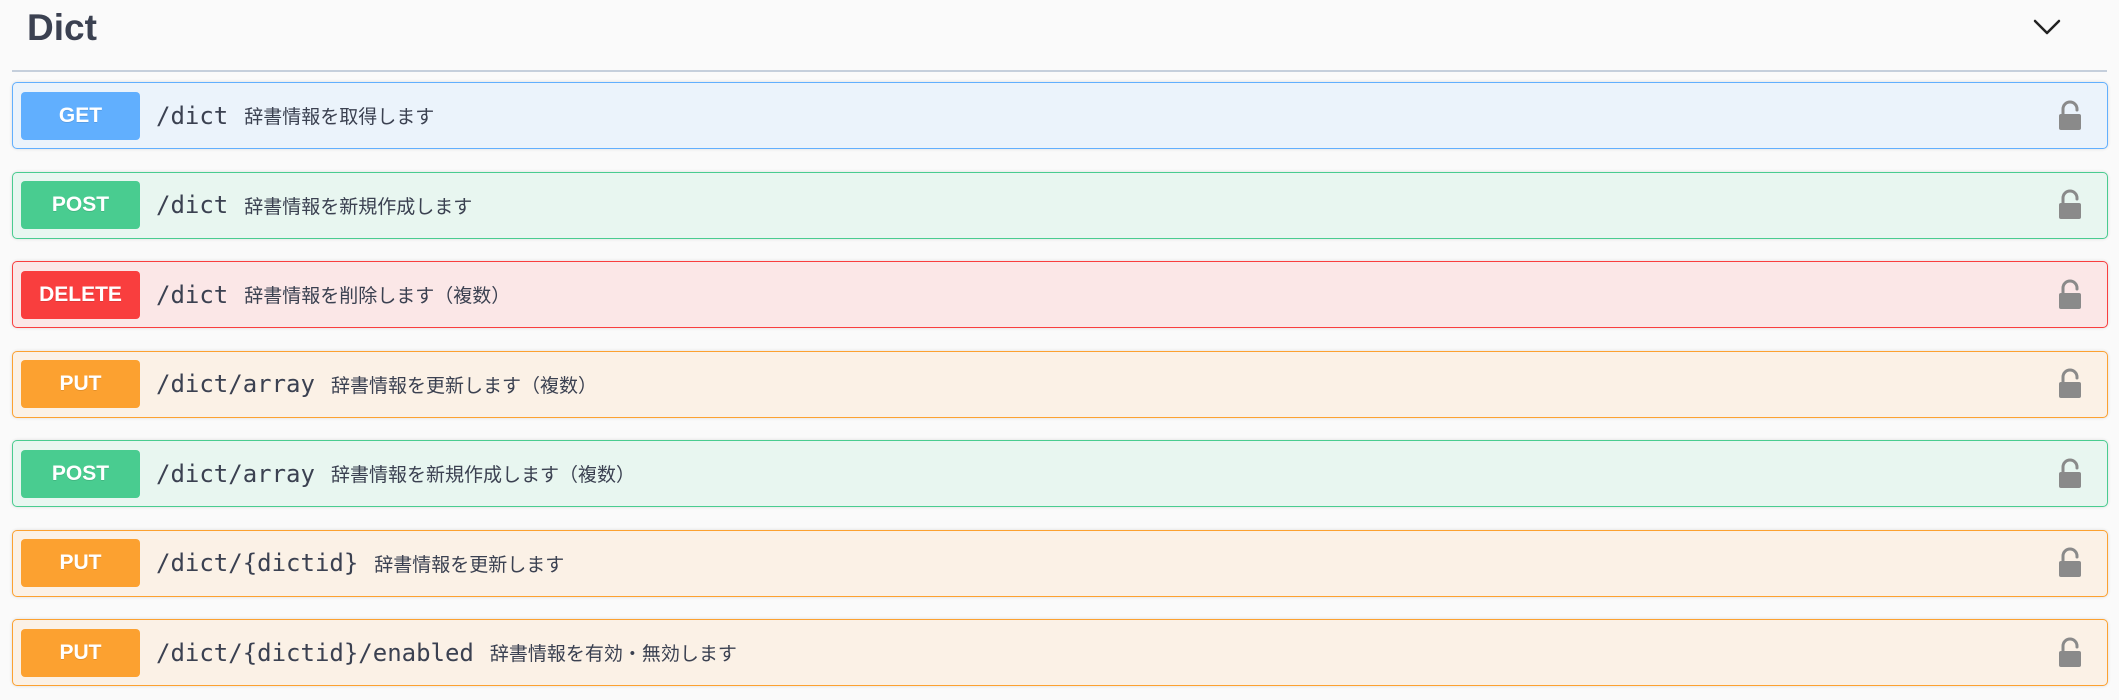  Describe the element at coordinates (62, 27) in the screenshot. I see `tag-title: Dict` at that location.